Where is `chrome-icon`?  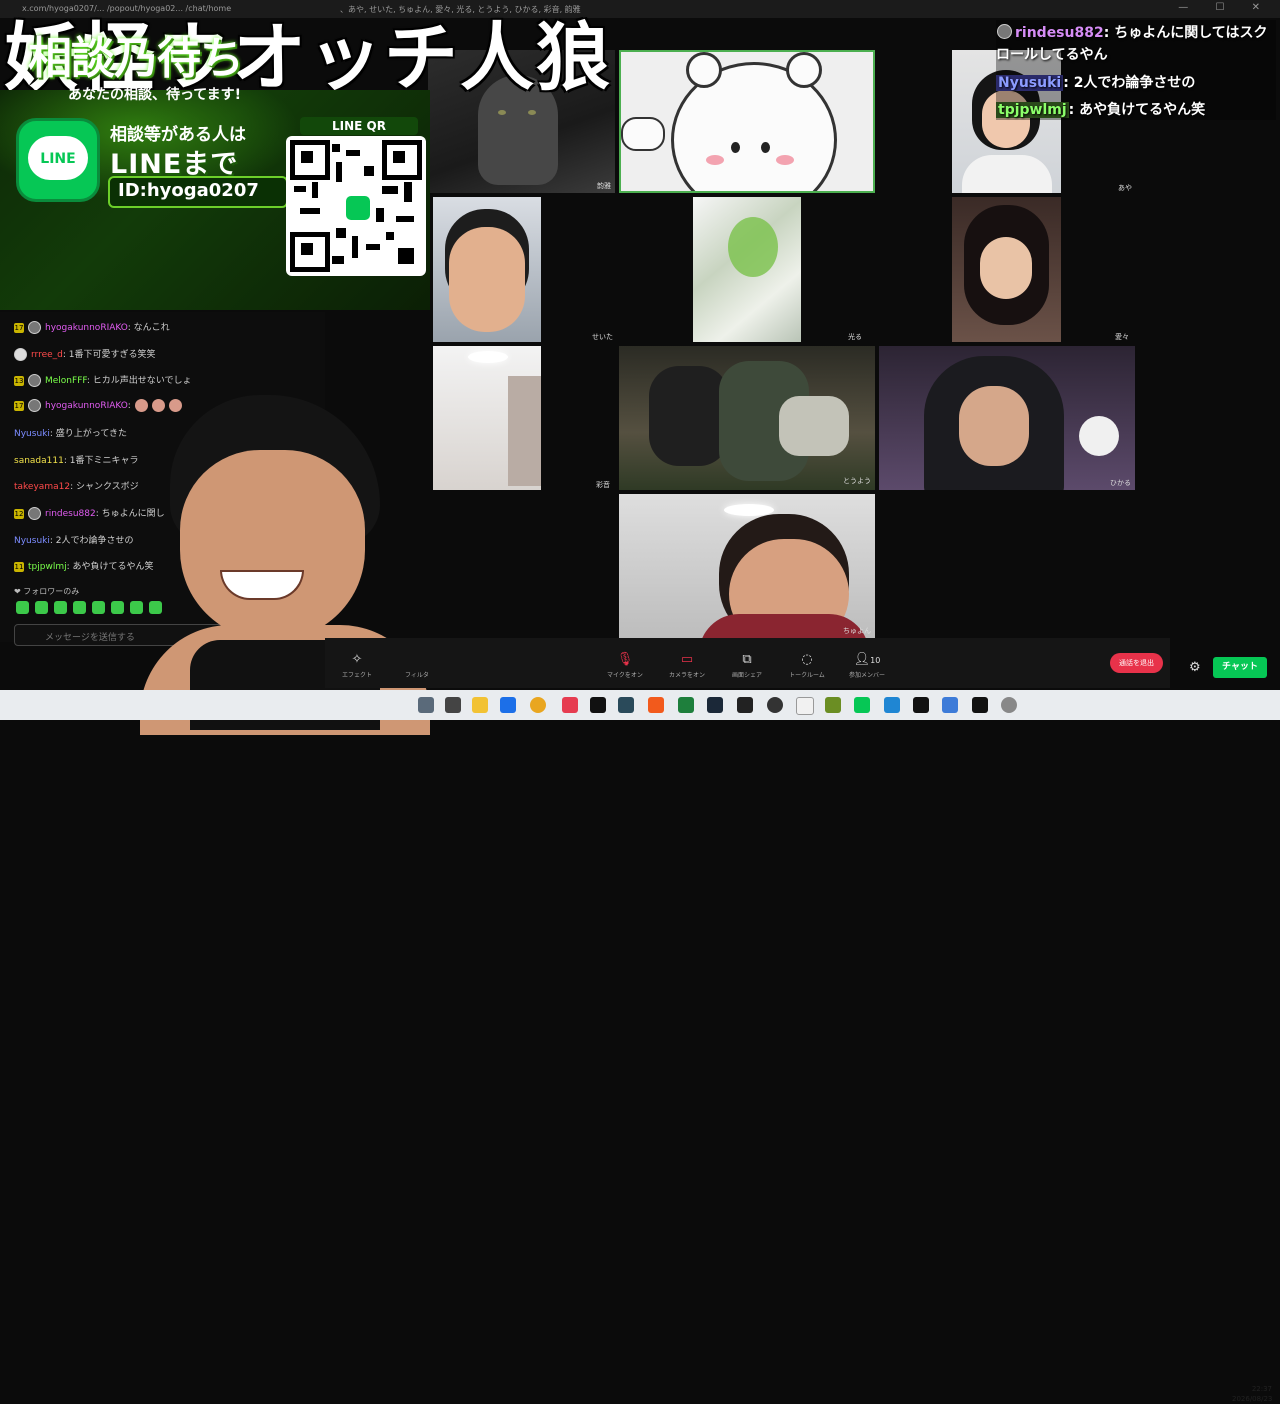 chrome-icon is located at coordinates (538, 705).